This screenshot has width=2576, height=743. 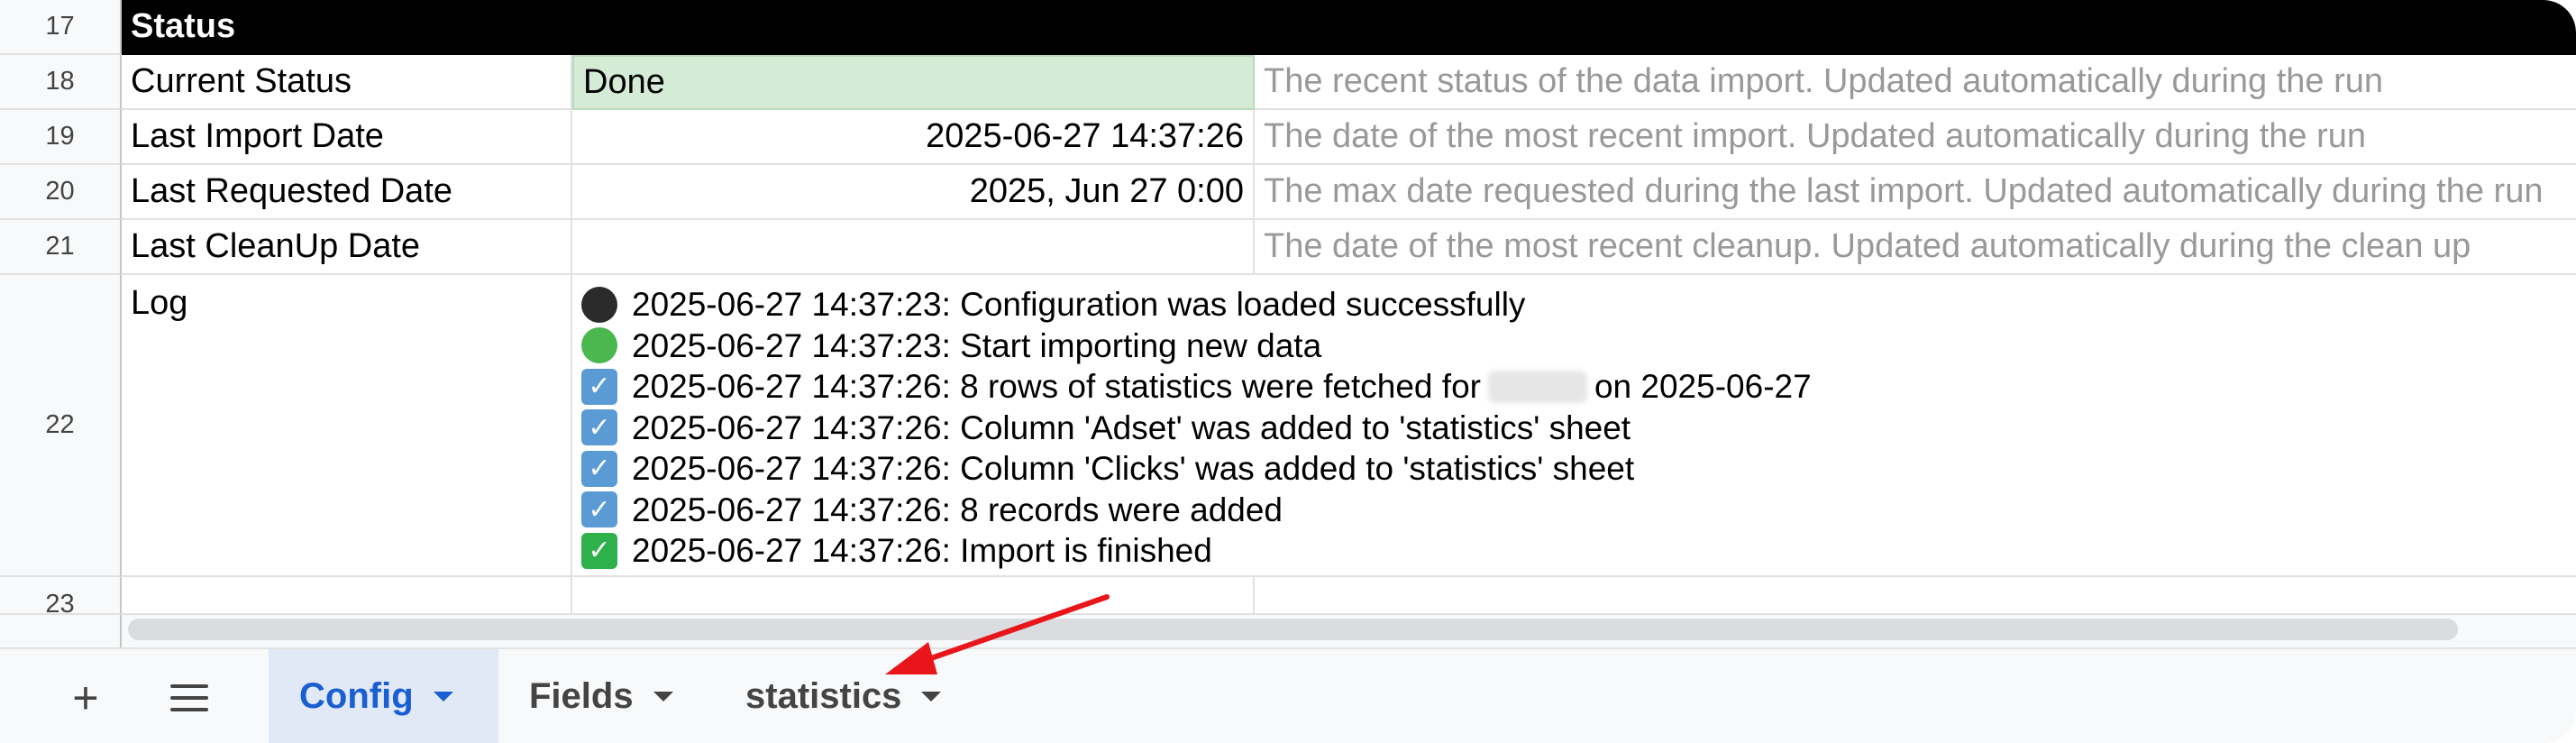 What do you see at coordinates (913, 192) in the screenshot?
I see `cell-last-requested-date-value: 2025, Jun 27 0:00` at bounding box center [913, 192].